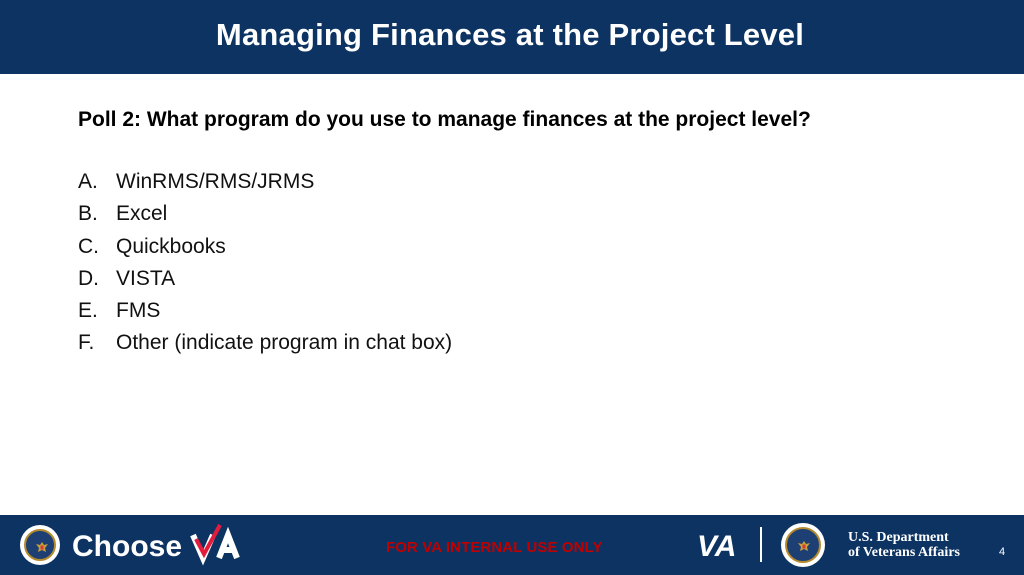 This screenshot has height=575, width=1024. I want to click on svg-text: VA, so click(716, 545).